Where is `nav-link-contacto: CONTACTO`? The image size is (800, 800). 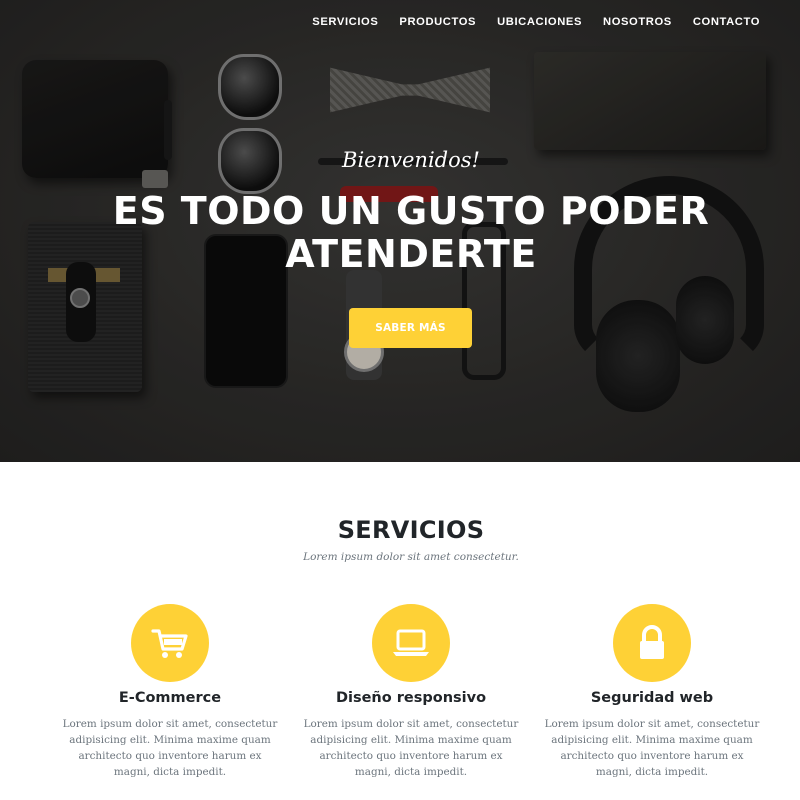
nav-link-contacto: CONTACTO is located at coordinates (726, 22).